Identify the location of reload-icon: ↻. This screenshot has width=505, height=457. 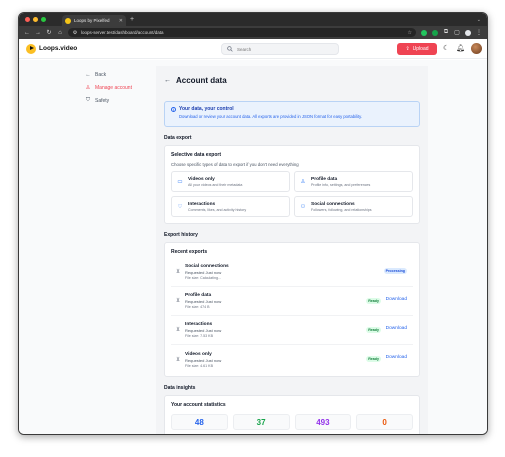
(49, 32).